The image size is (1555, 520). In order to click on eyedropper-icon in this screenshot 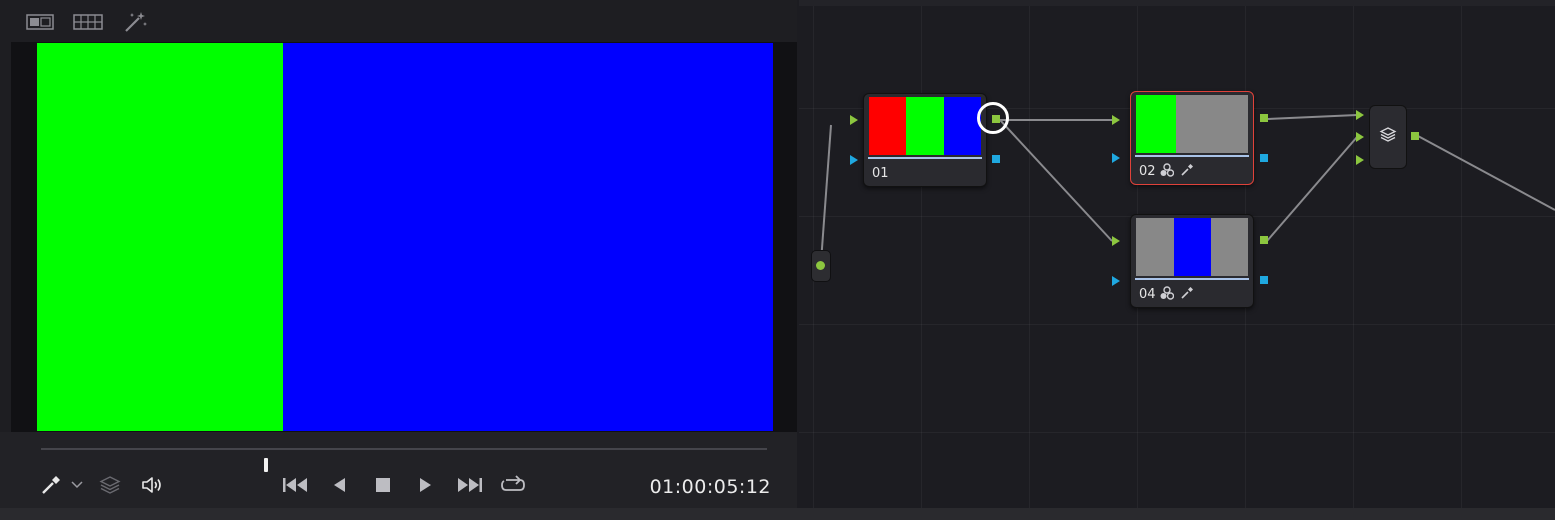, I will do `click(51, 485)`.